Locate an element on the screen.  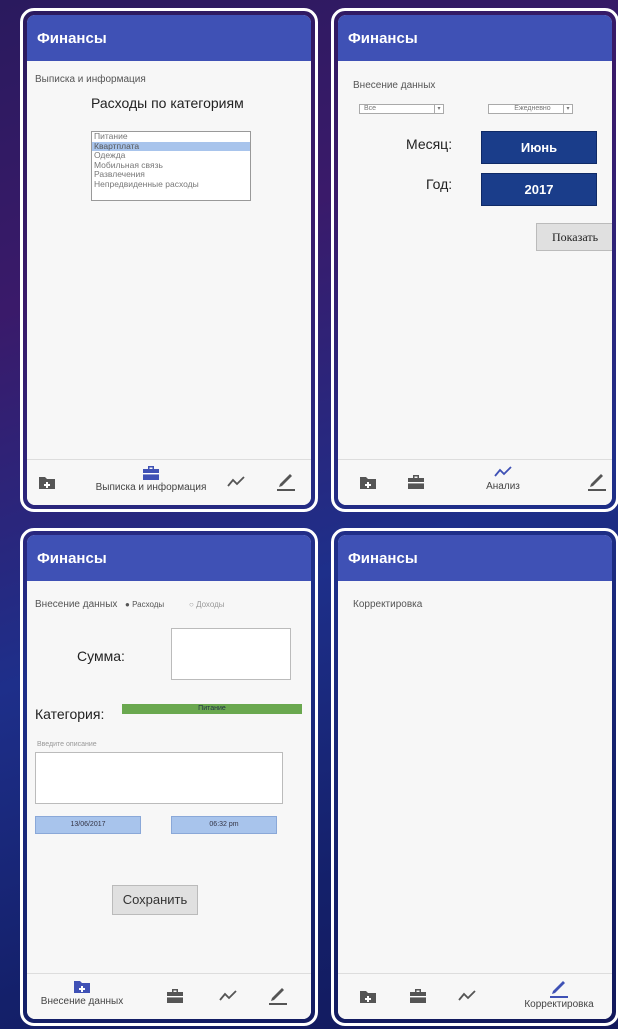
list-item: Мобильная связь is located at coordinates (171, 166).